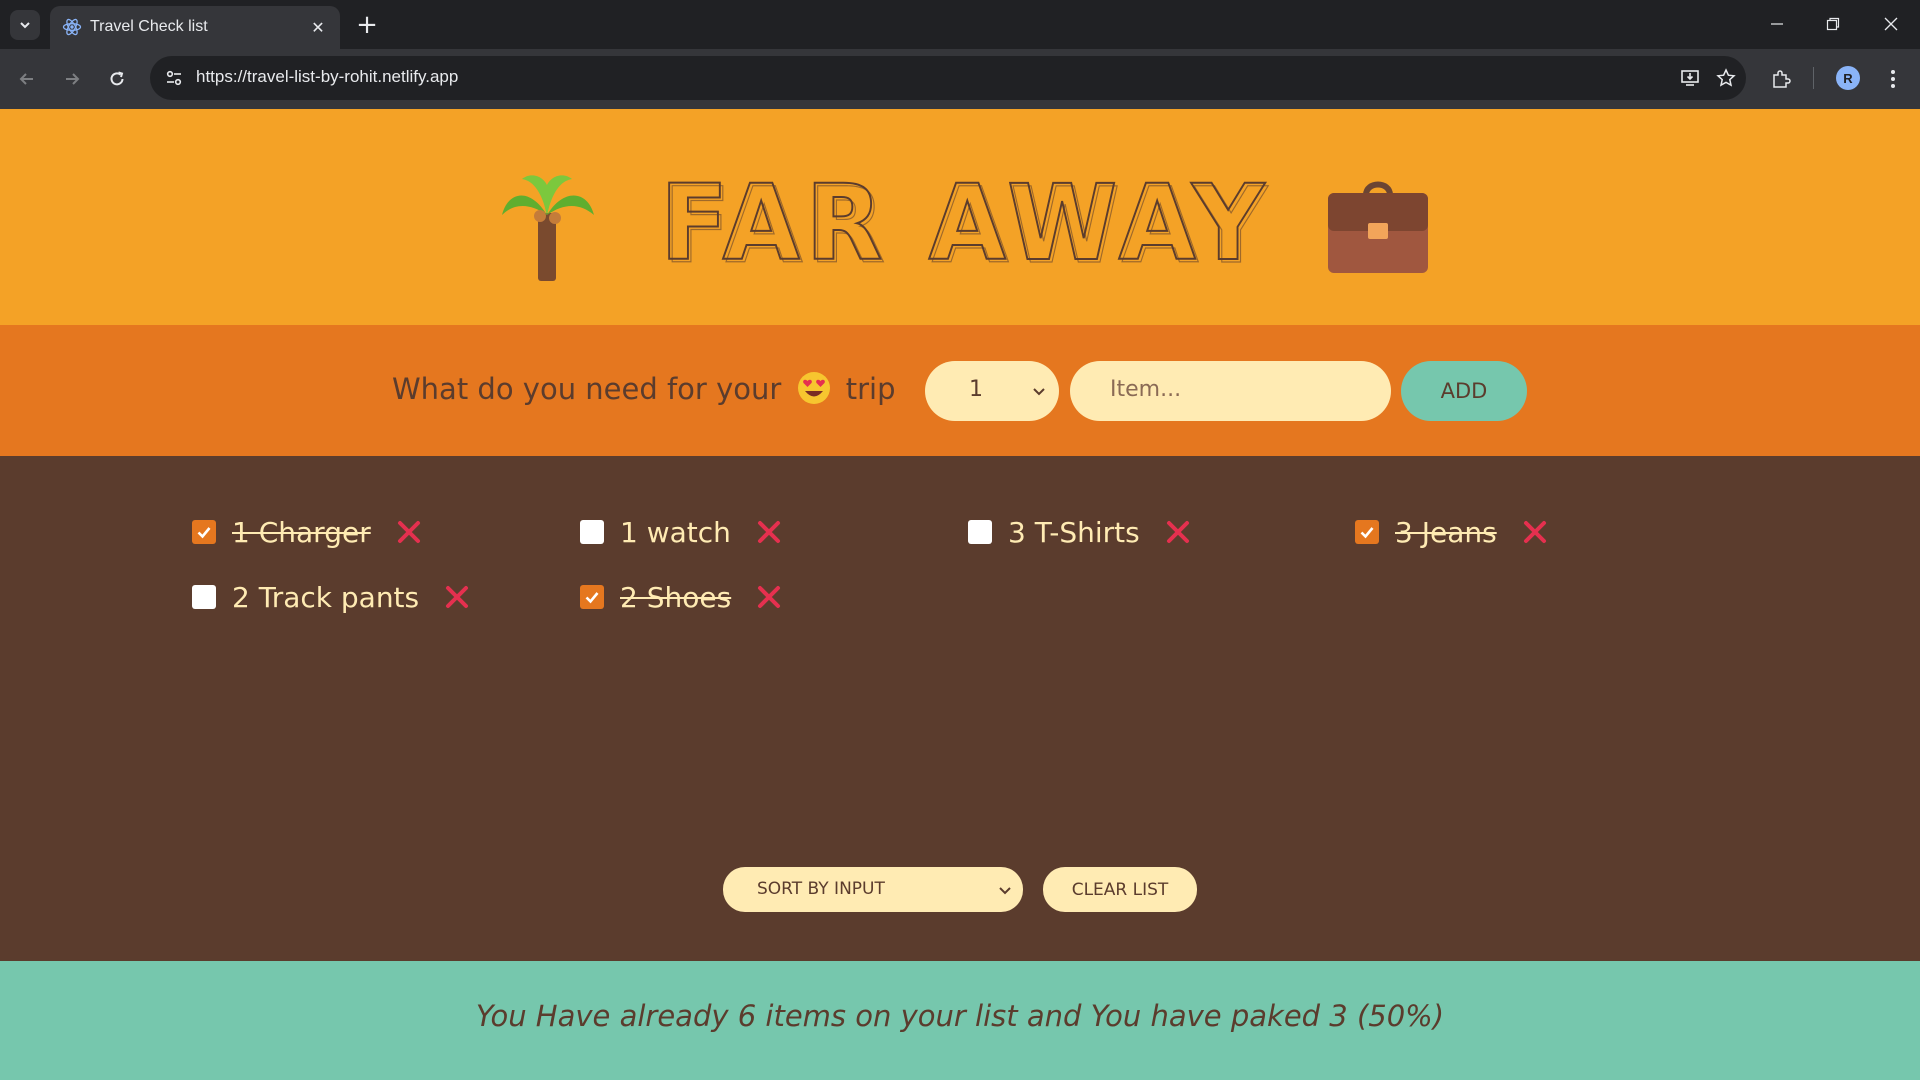 This screenshot has height=1080, width=1920. Describe the element at coordinates (548, 228) in the screenshot. I see `palm-tree-icon` at that location.